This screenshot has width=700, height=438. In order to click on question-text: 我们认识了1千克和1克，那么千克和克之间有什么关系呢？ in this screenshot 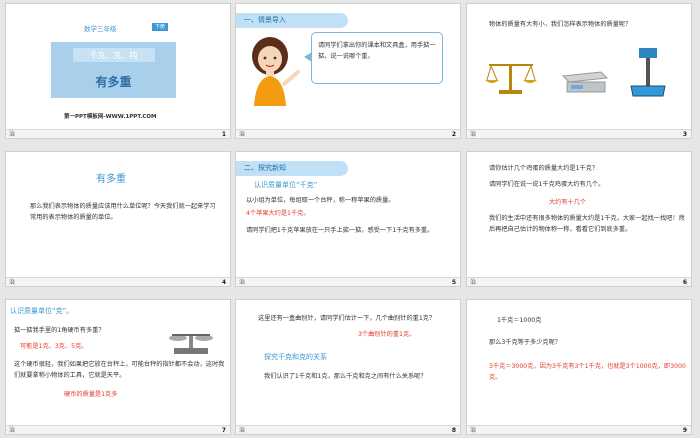, I will do `click(345, 376)`.